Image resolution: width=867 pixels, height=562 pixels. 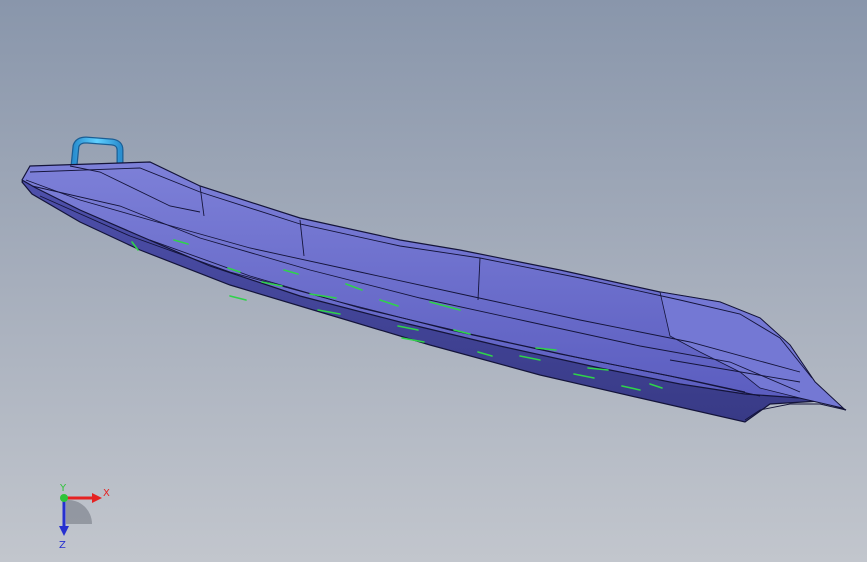 I want to click on orientation-triad: X Y Z, so click(x=85, y=515).